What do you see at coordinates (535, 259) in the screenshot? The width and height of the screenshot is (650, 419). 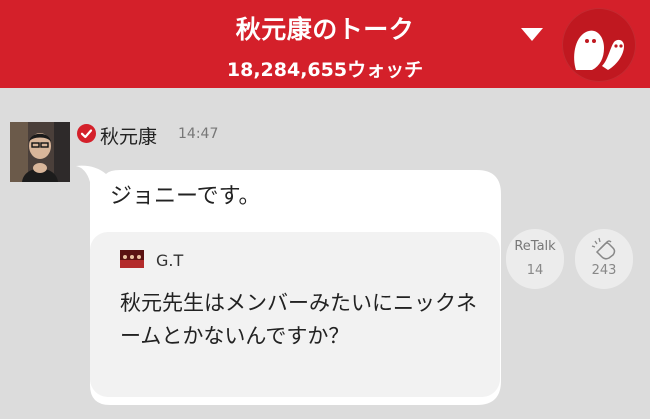 I see `retalk-button: ReTalk 14` at bounding box center [535, 259].